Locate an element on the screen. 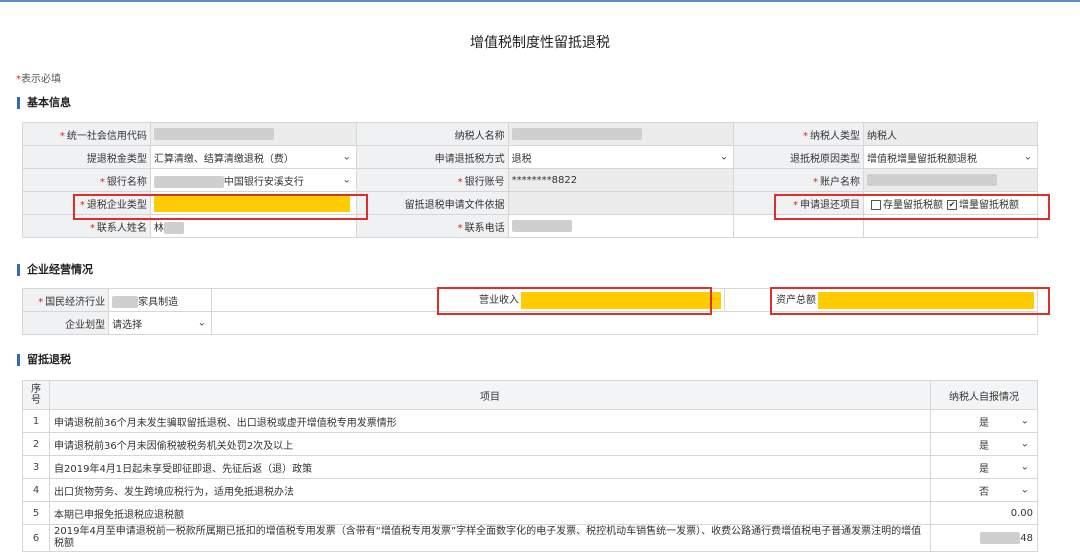  assets-input is located at coordinates (925, 300).